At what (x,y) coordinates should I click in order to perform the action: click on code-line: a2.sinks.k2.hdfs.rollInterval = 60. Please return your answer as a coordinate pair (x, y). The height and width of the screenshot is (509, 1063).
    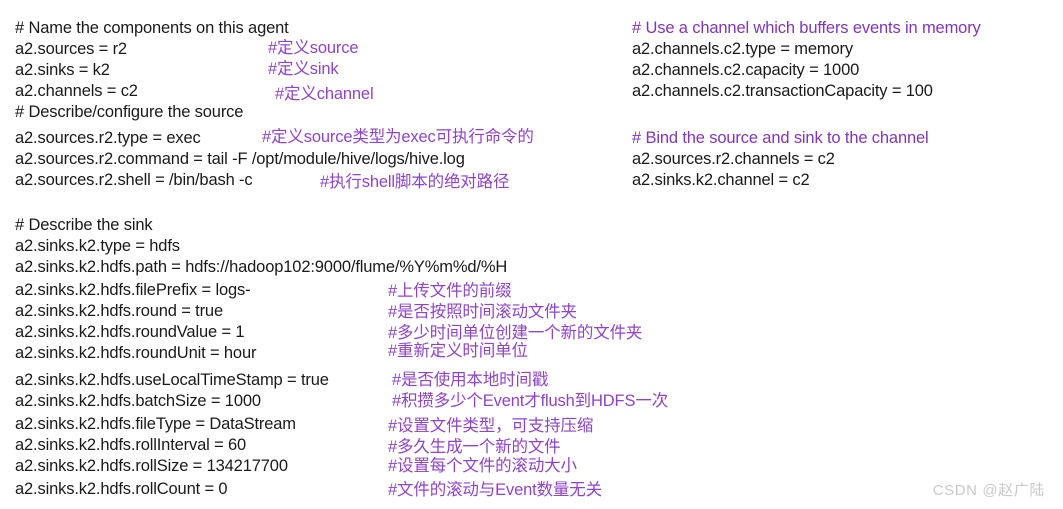
    Looking at the image, I should click on (131, 445).